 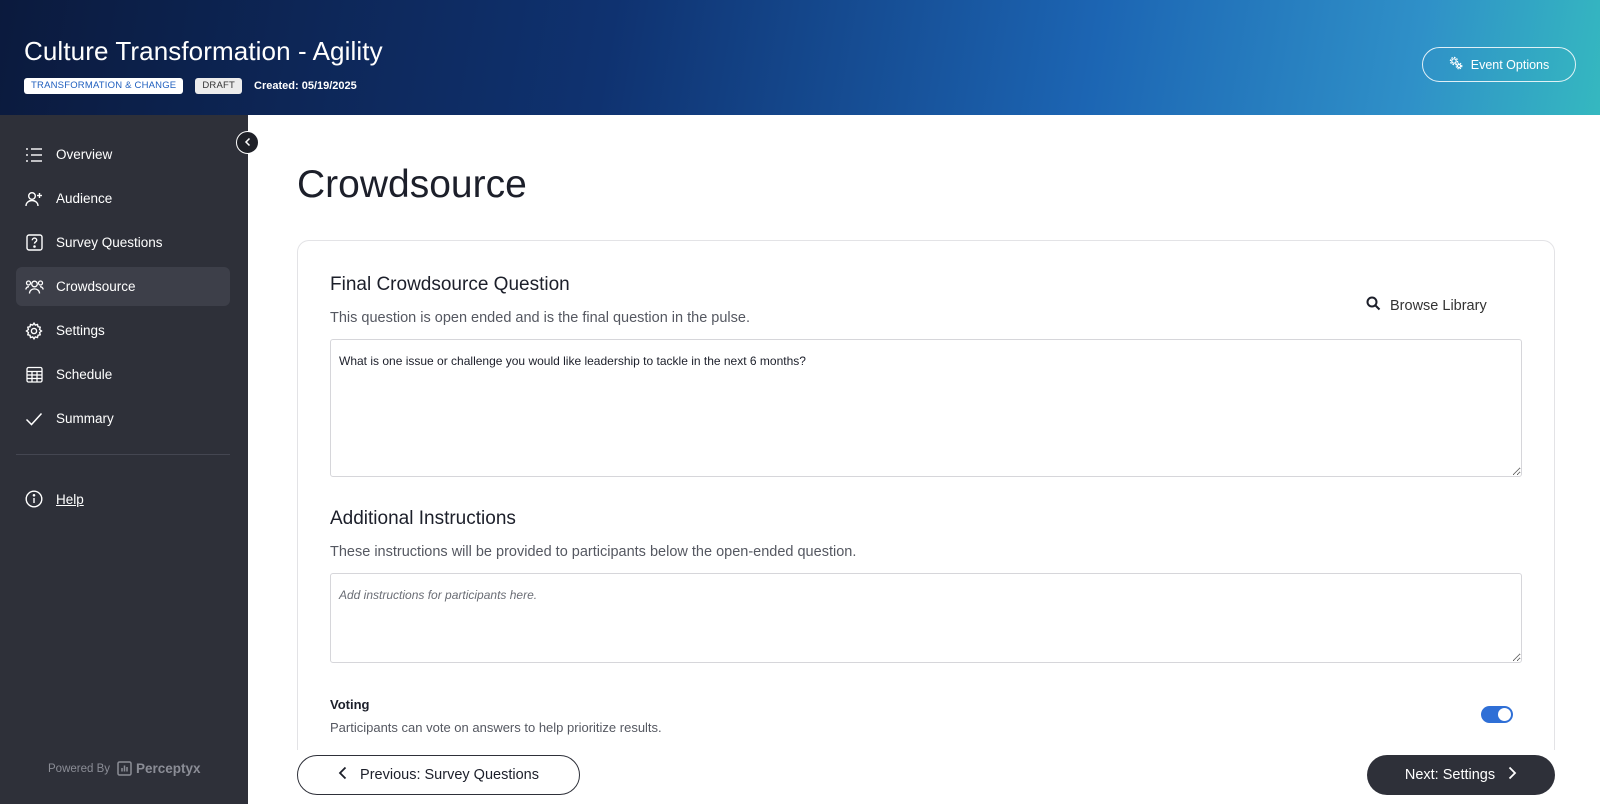 What do you see at coordinates (70, 499) in the screenshot?
I see `help-label: Help` at bounding box center [70, 499].